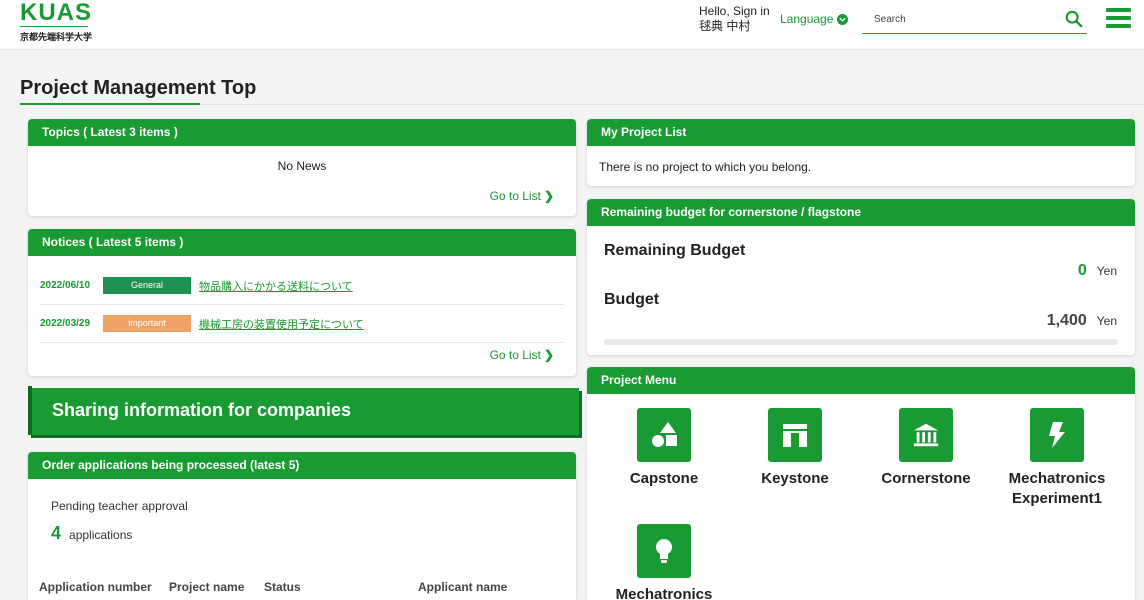  I want to click on column-header-application-number: Application number, so click(95, 587).